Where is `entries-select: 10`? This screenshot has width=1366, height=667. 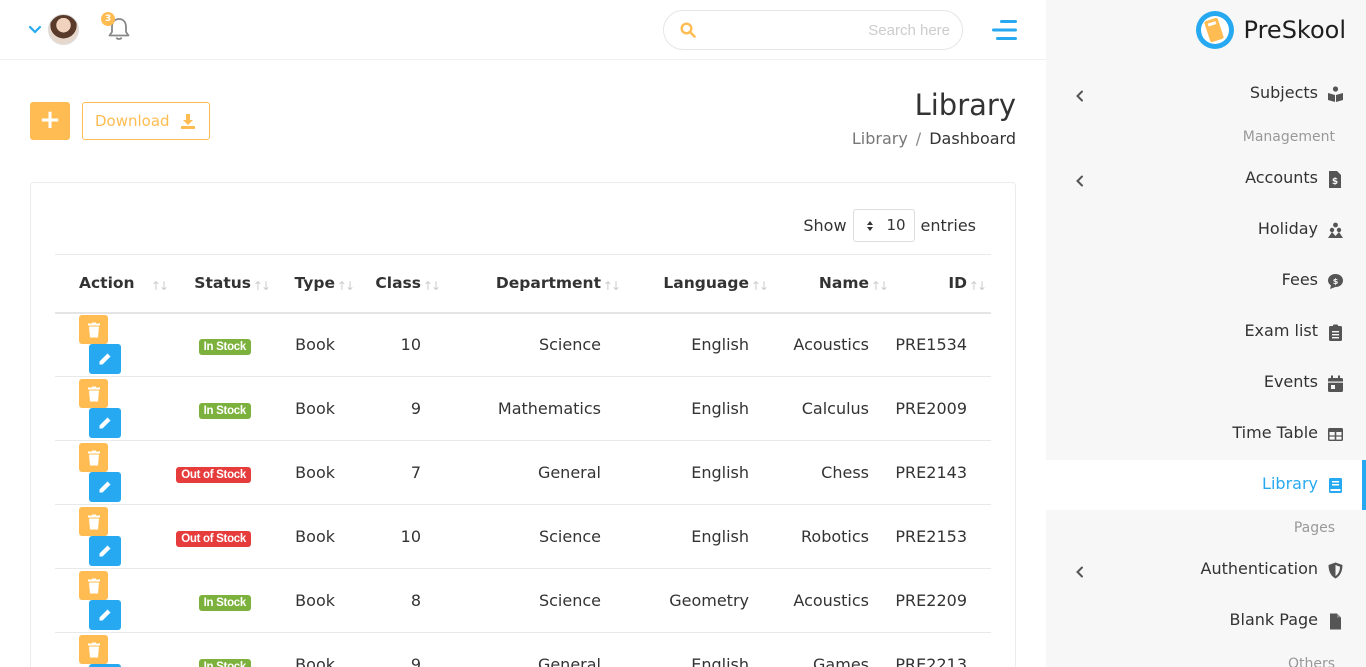 entries-select: 10 is located at coordinates (883, 225).